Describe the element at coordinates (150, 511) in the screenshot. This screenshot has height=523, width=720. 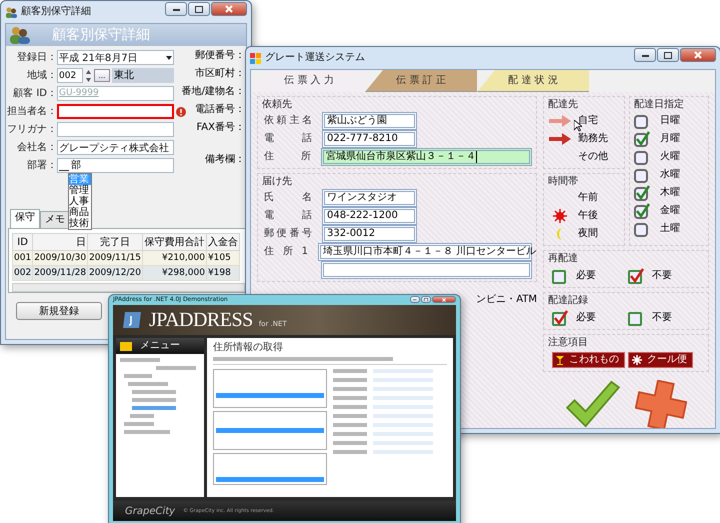
I see `footer-logo: GrapeCity` at that location.